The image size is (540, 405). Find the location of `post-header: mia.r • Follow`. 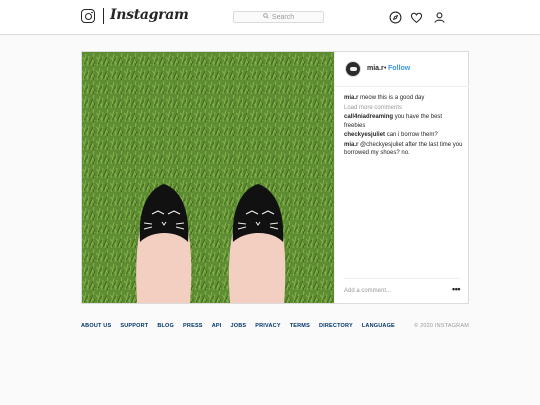

post-header: mia.r • Follow is located at coordinates (402, 69).